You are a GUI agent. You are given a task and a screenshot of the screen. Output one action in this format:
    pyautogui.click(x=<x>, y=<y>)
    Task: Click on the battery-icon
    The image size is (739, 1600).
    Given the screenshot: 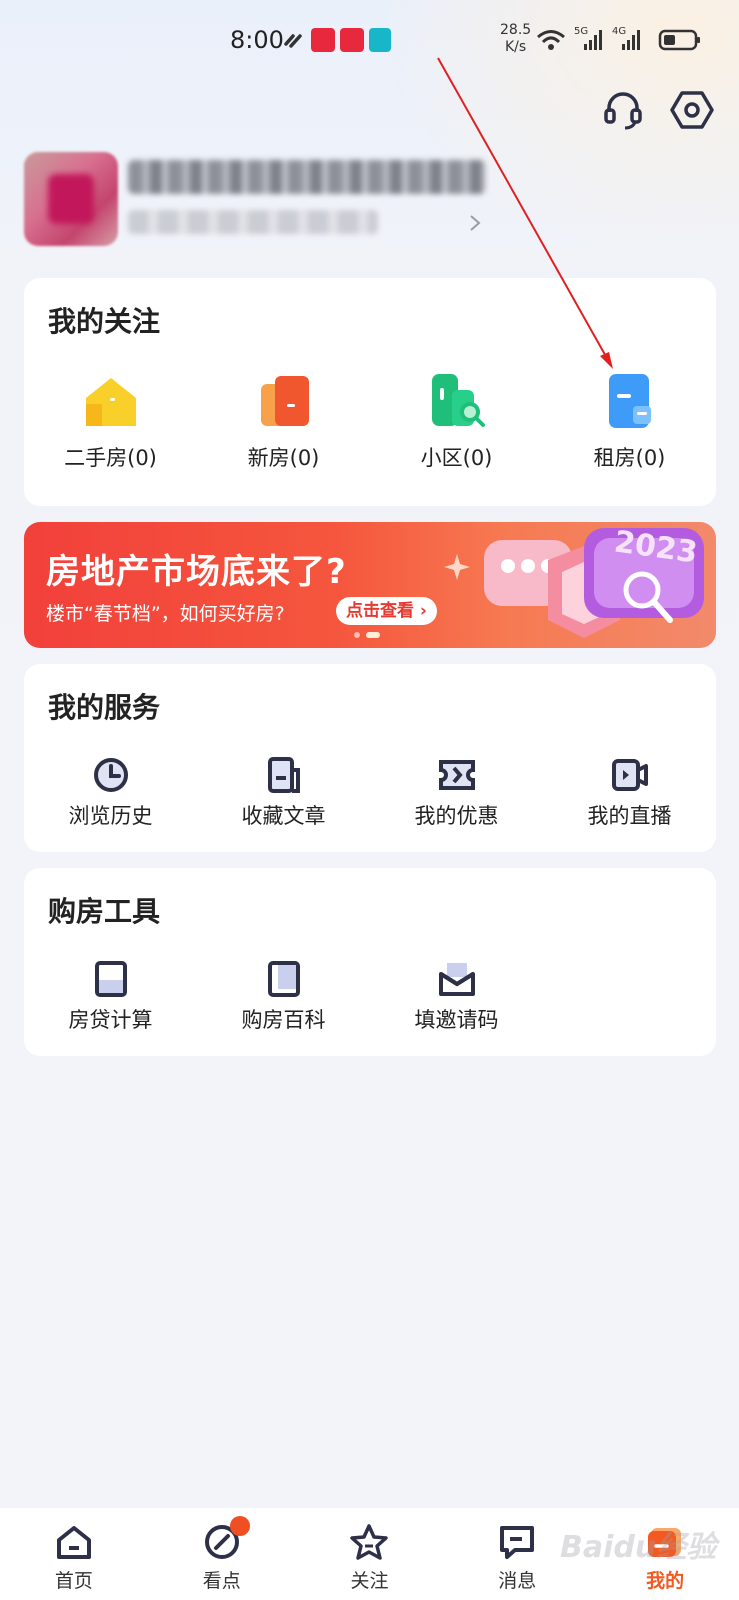 What is the action you would take?
    pyautogui.click(x=679, y=40)
    